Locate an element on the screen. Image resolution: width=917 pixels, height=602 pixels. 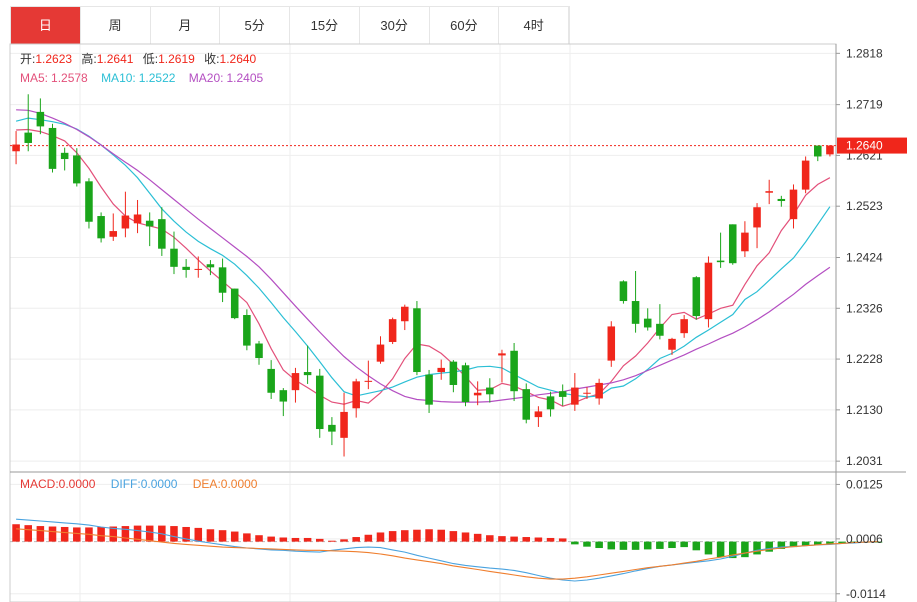
y-tick-label-4: 1.2424 is located at coordinates (864, 258).